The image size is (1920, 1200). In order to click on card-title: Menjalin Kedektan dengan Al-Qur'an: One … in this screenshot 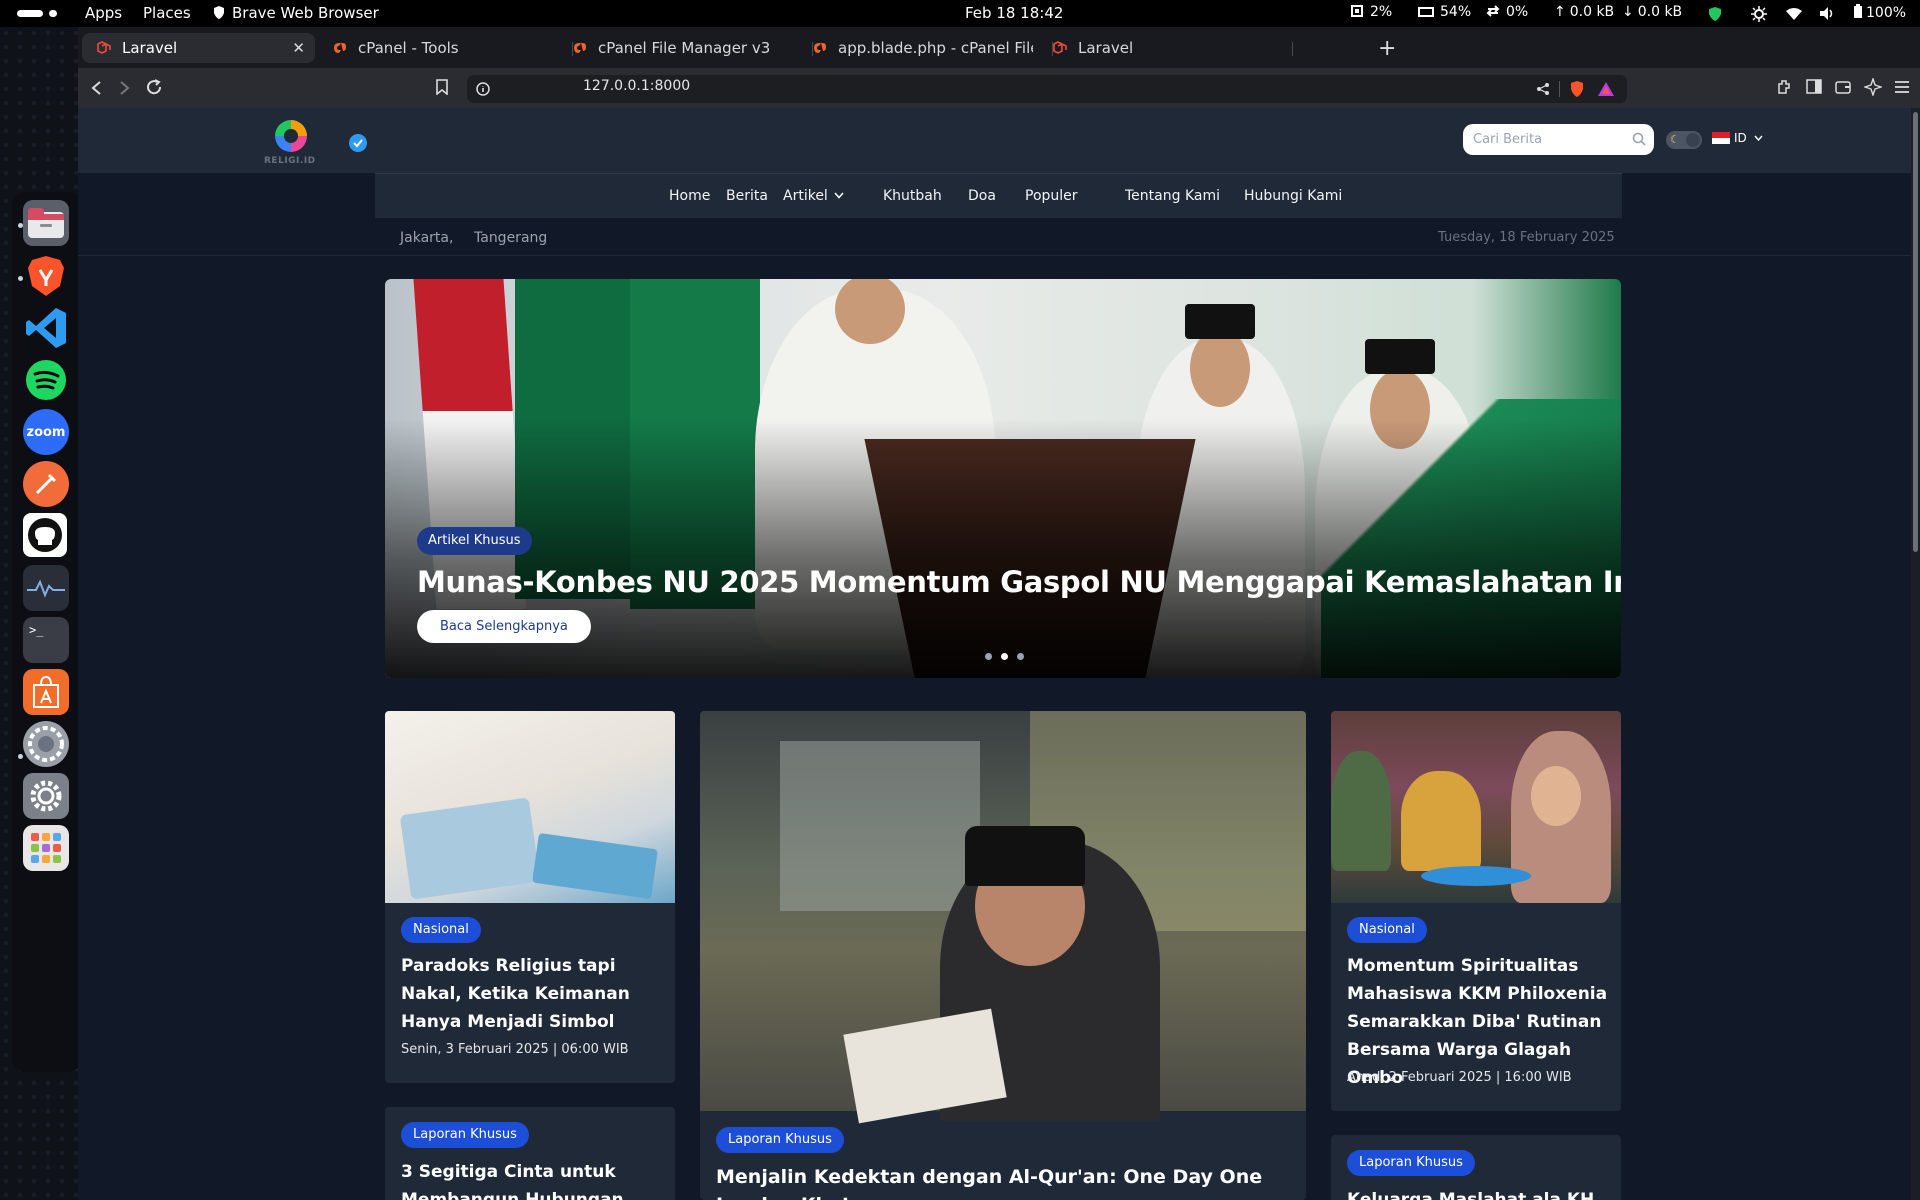, I will do `click(1006, 1181)`.